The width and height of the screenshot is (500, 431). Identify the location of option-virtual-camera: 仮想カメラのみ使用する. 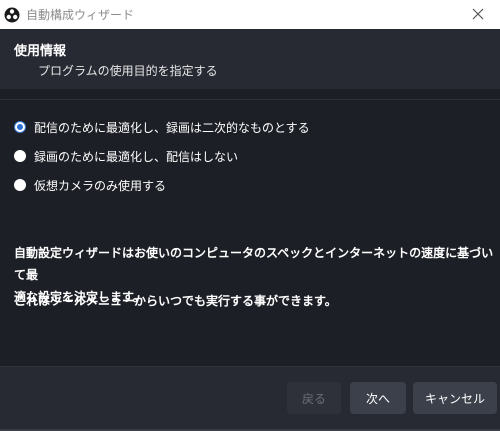
(90, 185).